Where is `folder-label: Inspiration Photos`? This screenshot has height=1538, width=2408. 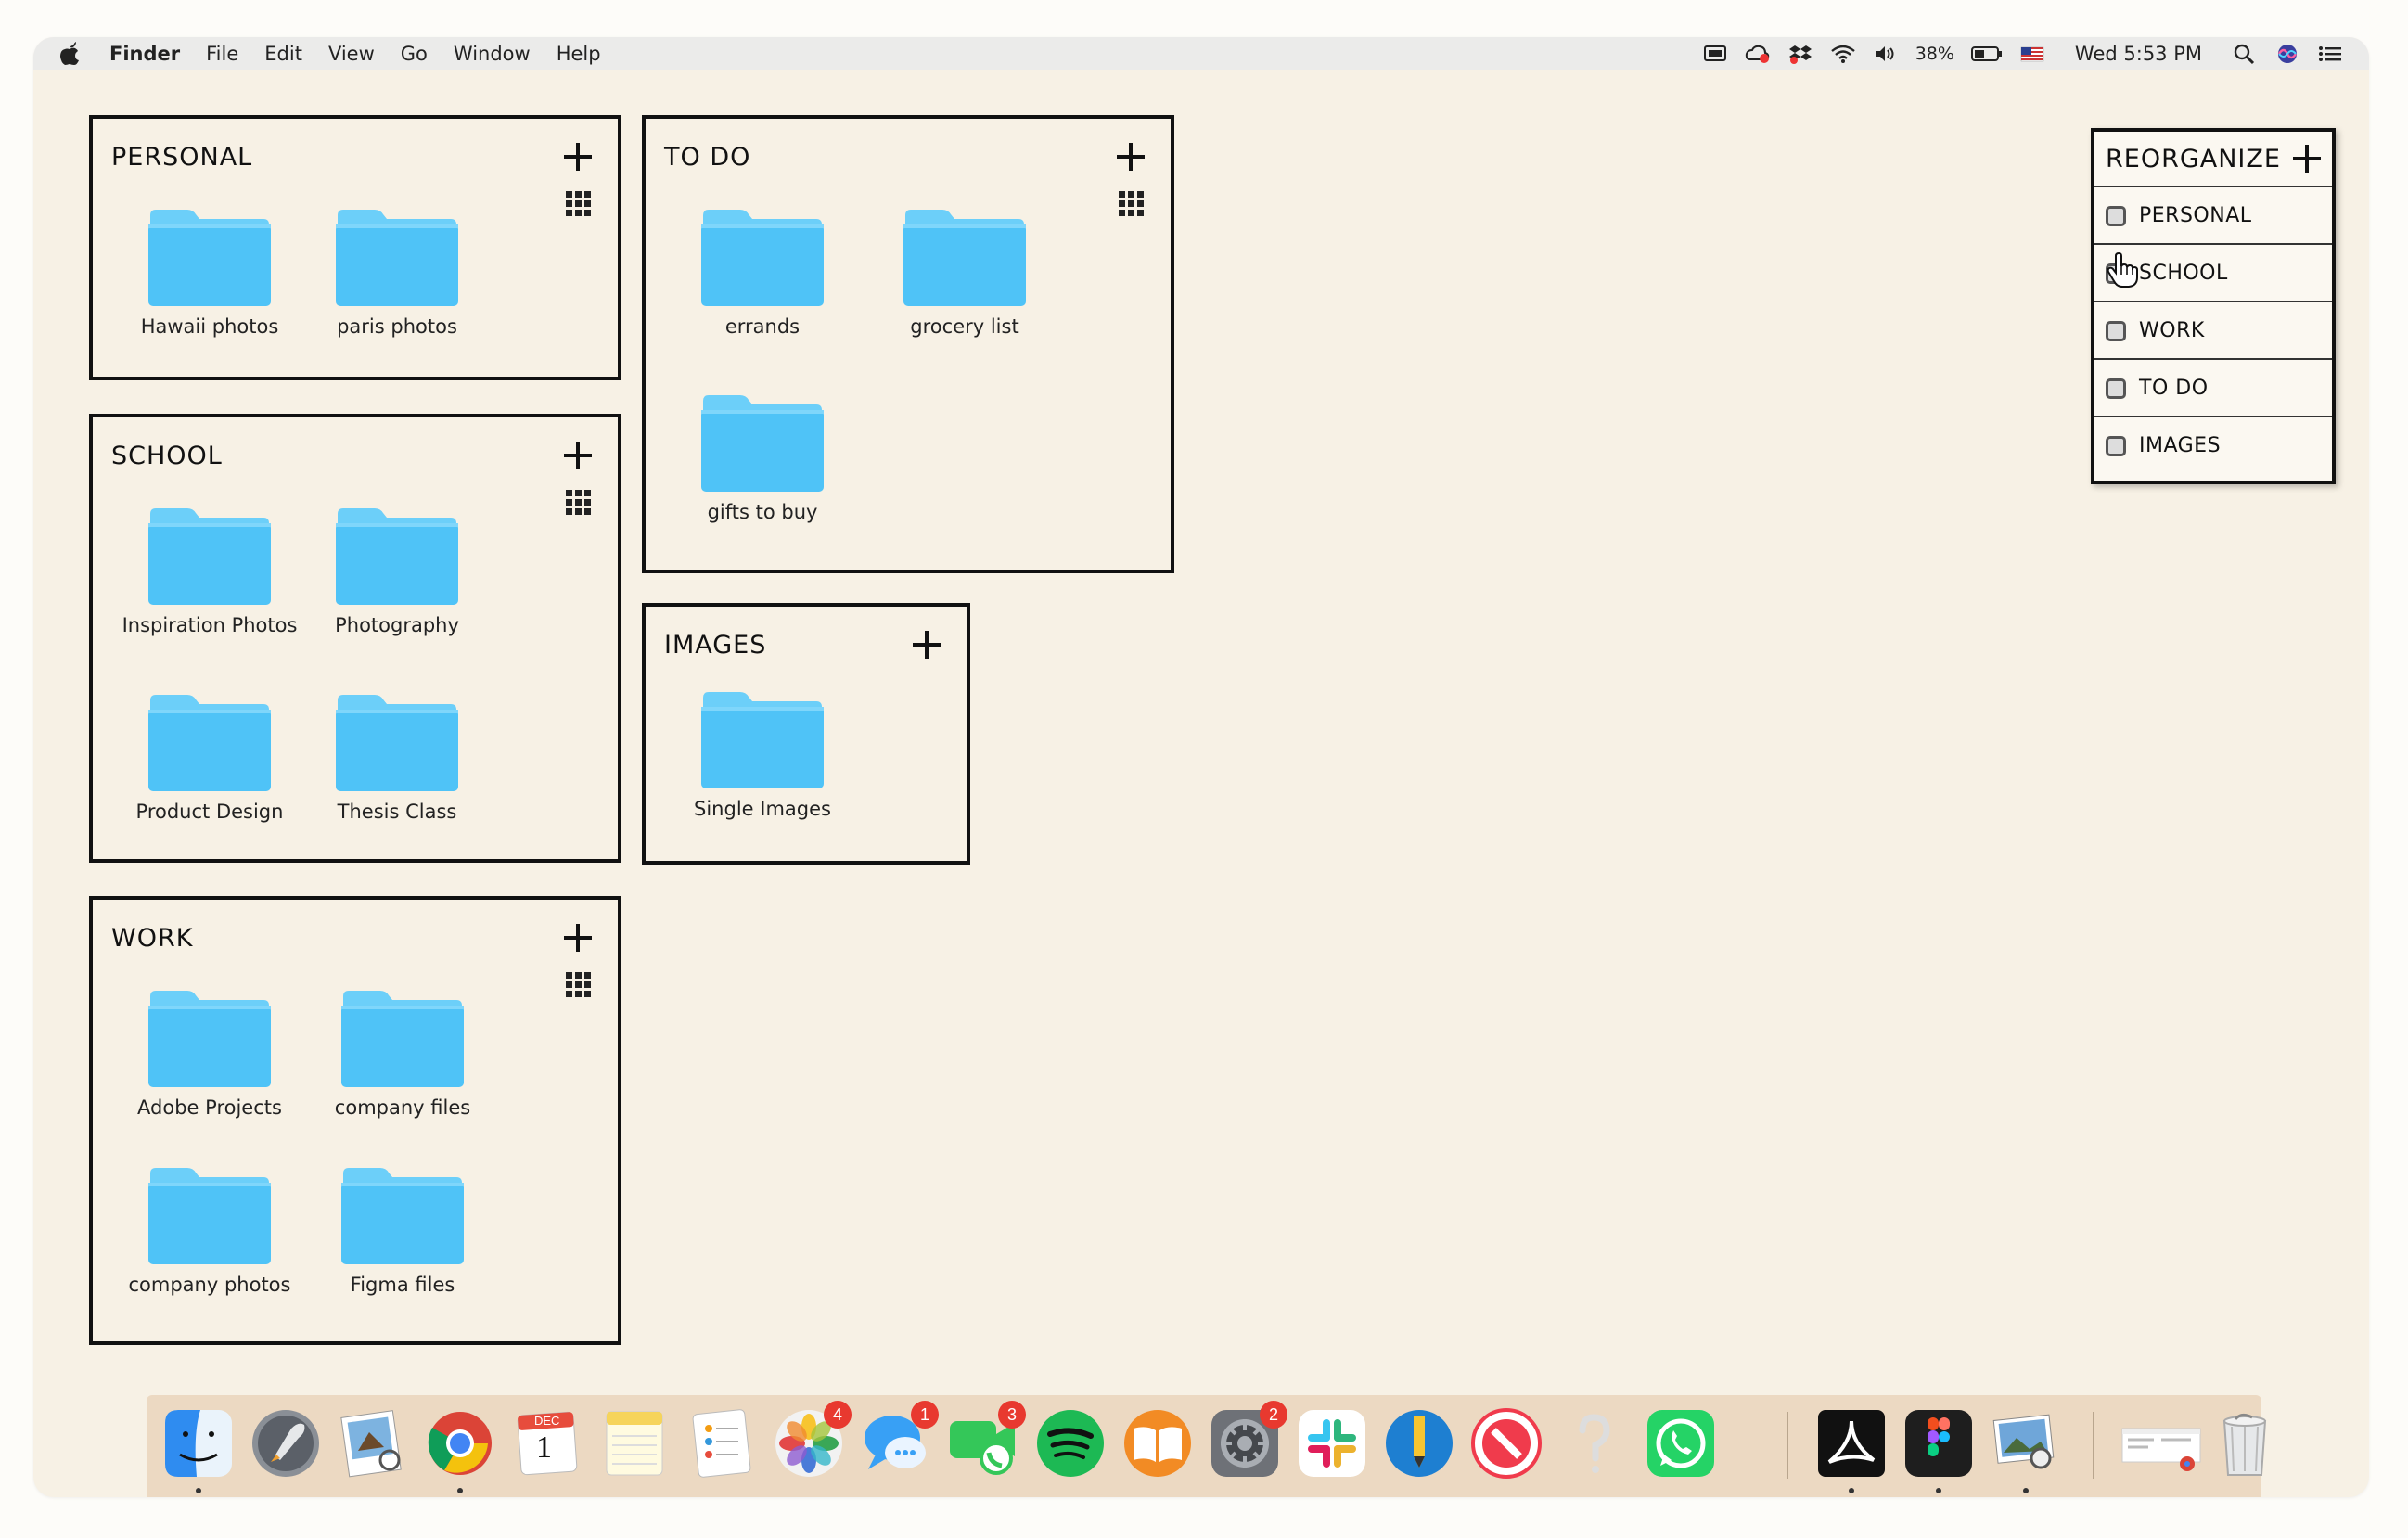
folder-label: Inspiration Photos is located at coordinates (210, 625).